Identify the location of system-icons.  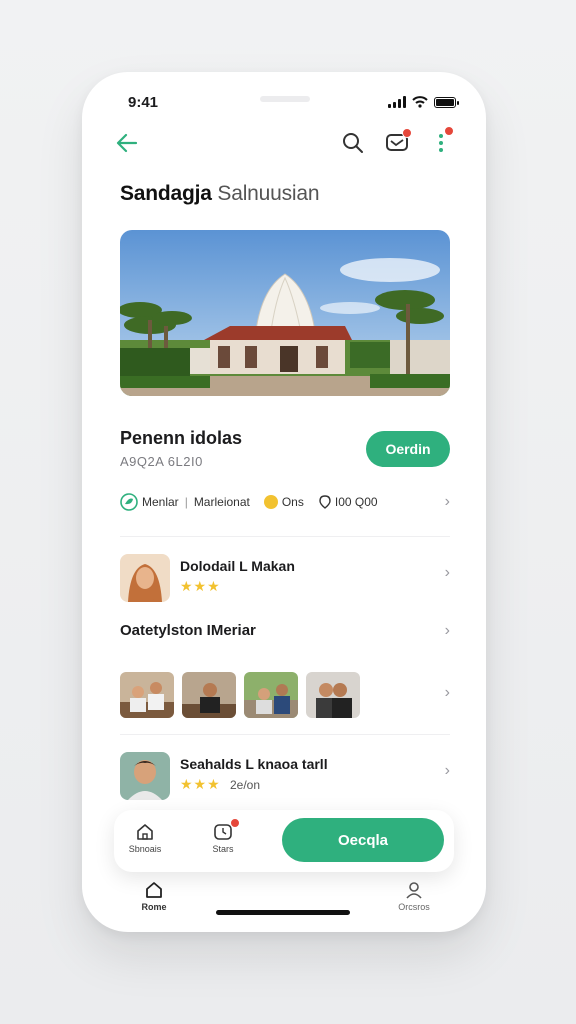
(423, 102).